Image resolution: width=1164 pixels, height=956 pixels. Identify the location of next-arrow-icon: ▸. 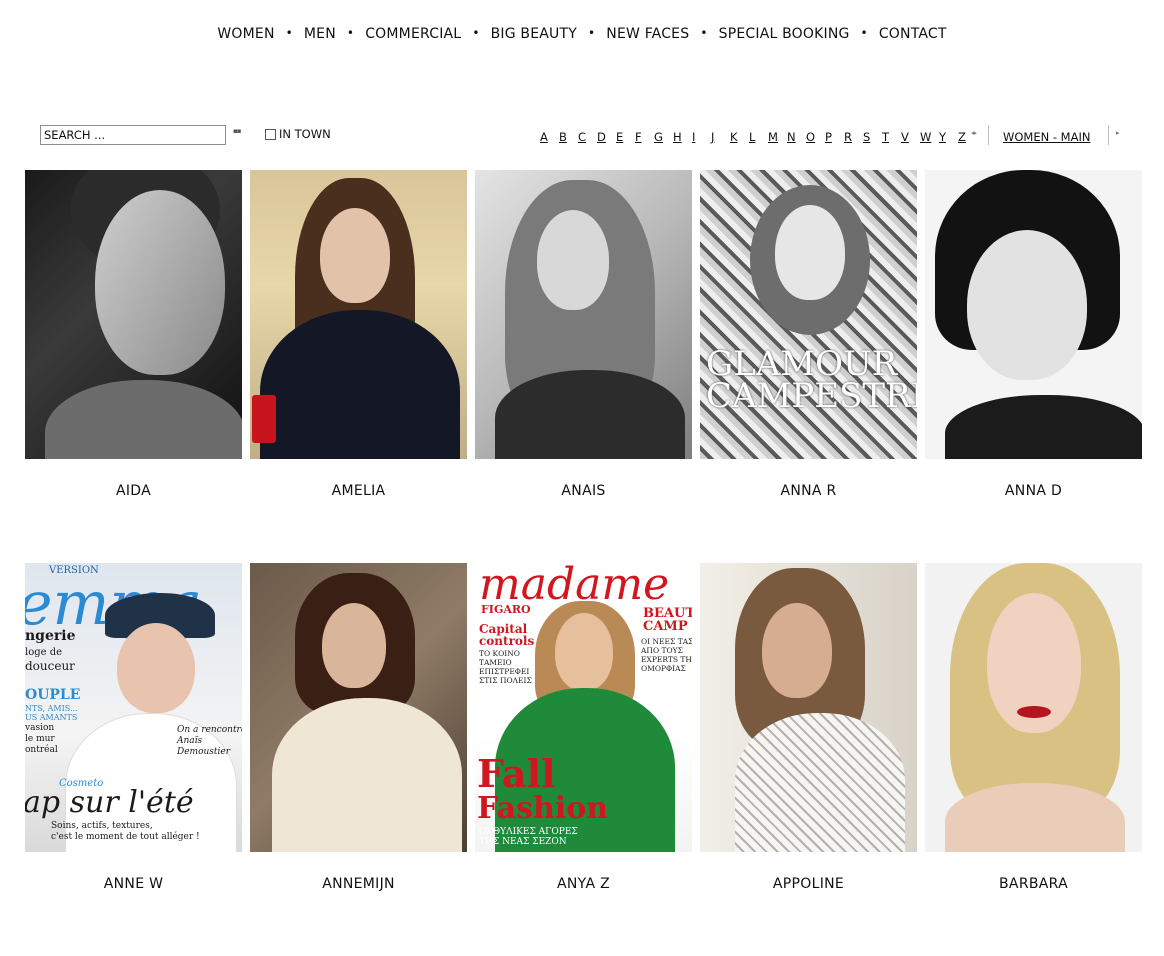
(1117, 133).